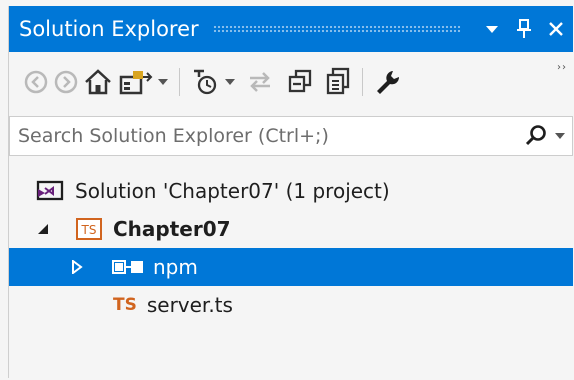  Describe the element at coordinates (172, 229) in the screenshot. I see `project-label: Chapter07` at that location.